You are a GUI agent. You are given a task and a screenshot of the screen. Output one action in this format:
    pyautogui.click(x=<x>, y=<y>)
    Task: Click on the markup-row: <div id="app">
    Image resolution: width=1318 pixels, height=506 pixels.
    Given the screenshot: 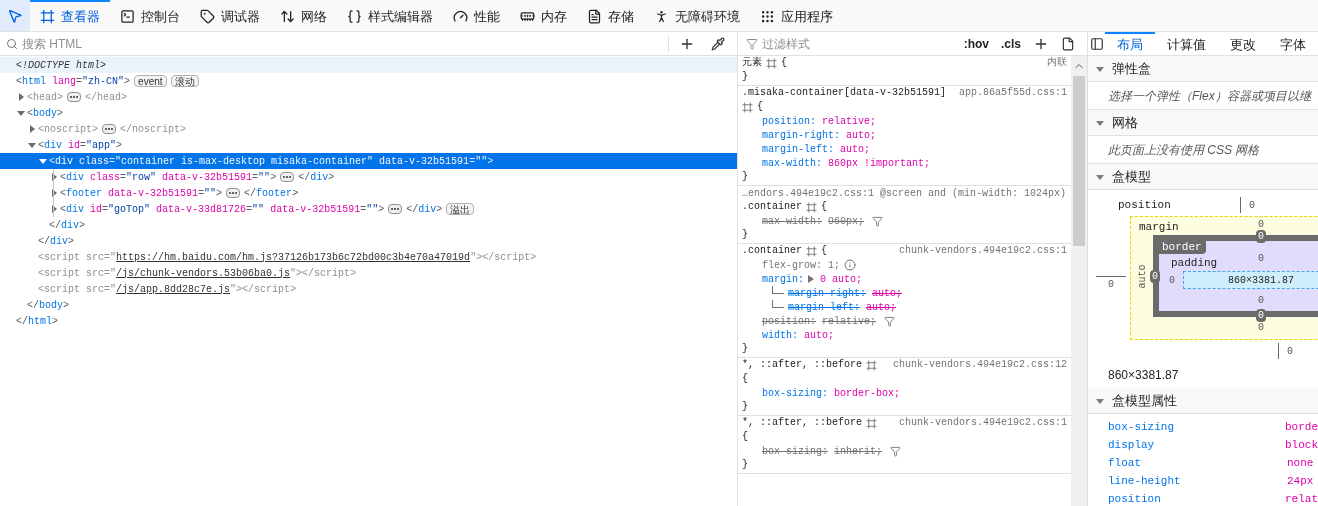 What is the action you would take?
    pyautogui.click(x=368, y=145)
    